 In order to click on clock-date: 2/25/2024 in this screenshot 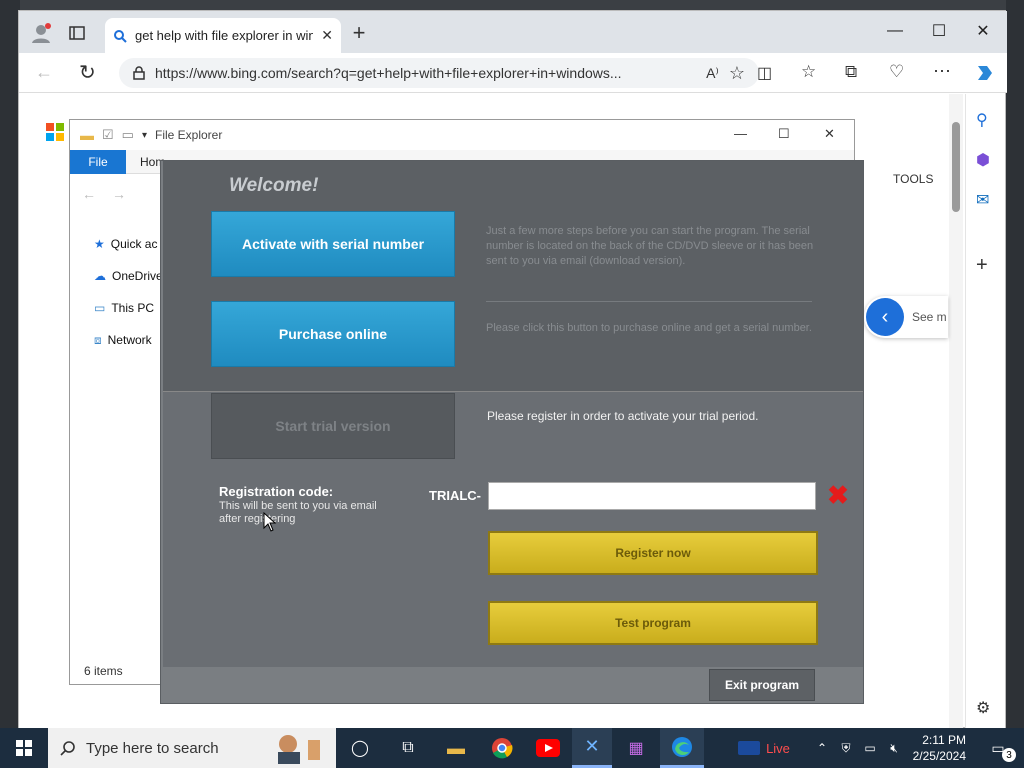, I will do `click(939, 756)`.